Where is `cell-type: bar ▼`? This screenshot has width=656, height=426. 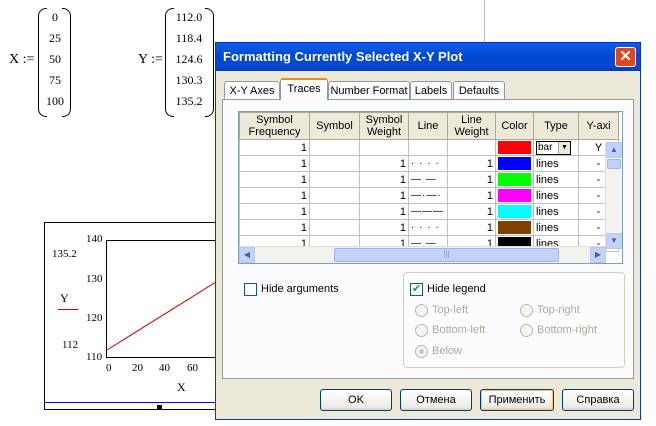 cell-type: bar ▼ is located at coordinates (556, 147).